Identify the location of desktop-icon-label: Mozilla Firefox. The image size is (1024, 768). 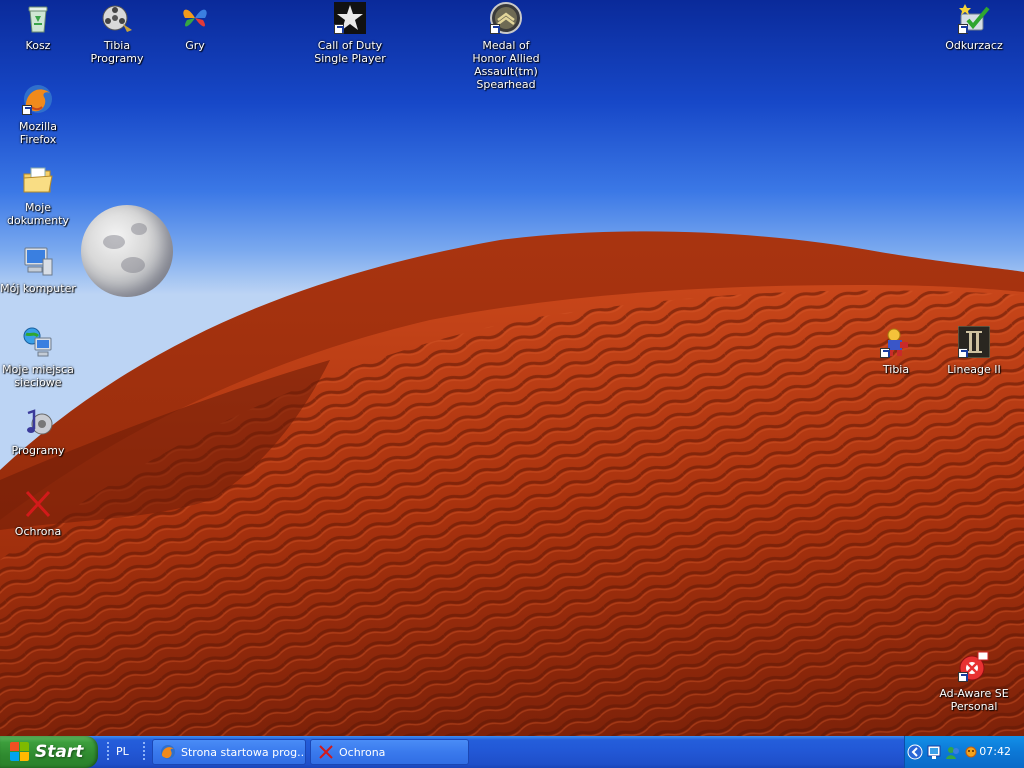
(38, 133).